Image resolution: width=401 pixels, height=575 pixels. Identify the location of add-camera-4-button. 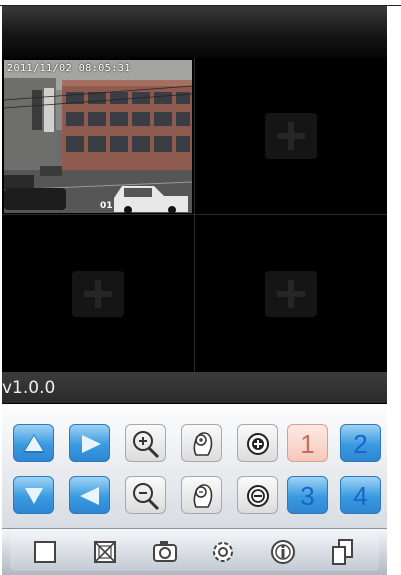
(291, 293).